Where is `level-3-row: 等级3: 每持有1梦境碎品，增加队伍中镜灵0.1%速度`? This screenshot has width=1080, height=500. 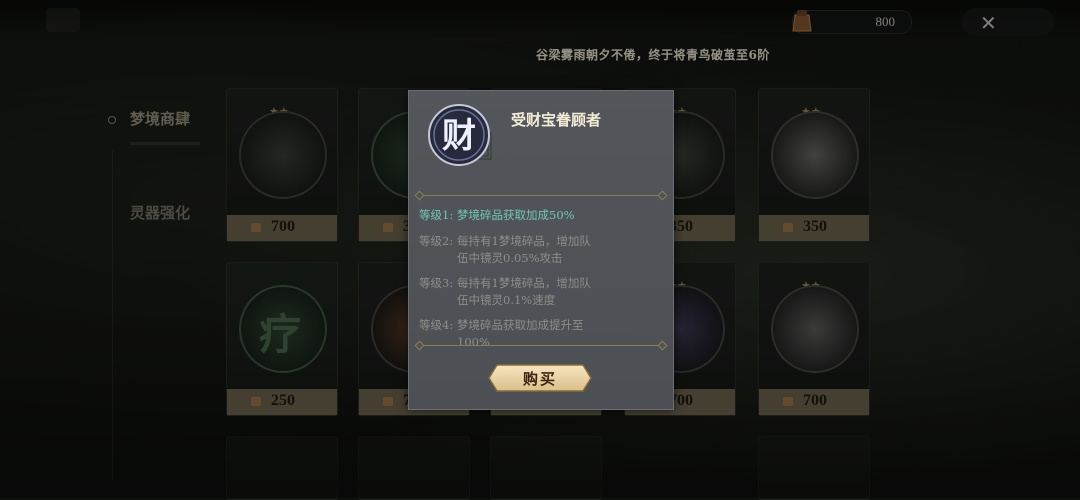
level-3-row: 等级3: 每持有1梦境碎品，增加队伍中镜灵0.1%速度 is located at coordinates (510, 292).